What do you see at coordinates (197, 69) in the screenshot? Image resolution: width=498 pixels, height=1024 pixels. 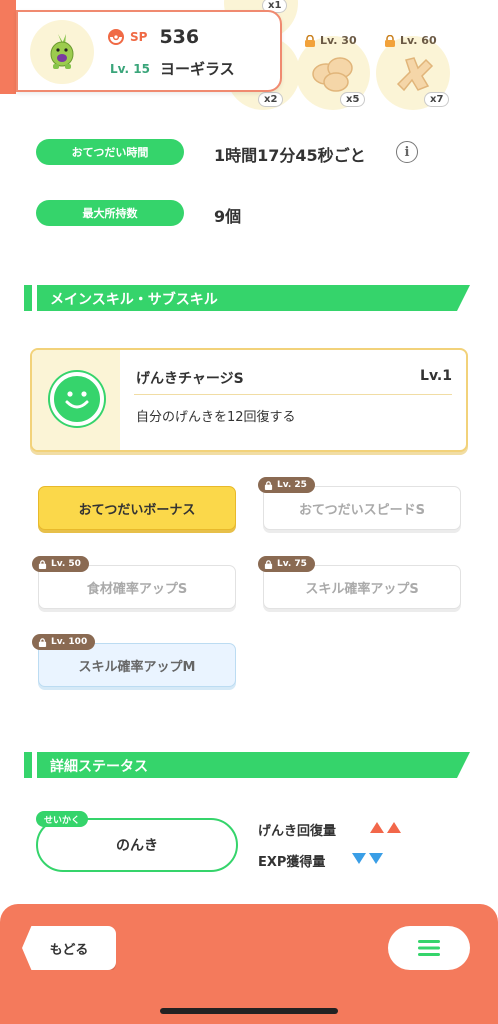 I see `pokemon-name: ヨーギラス` at bounding box center [197, 69].